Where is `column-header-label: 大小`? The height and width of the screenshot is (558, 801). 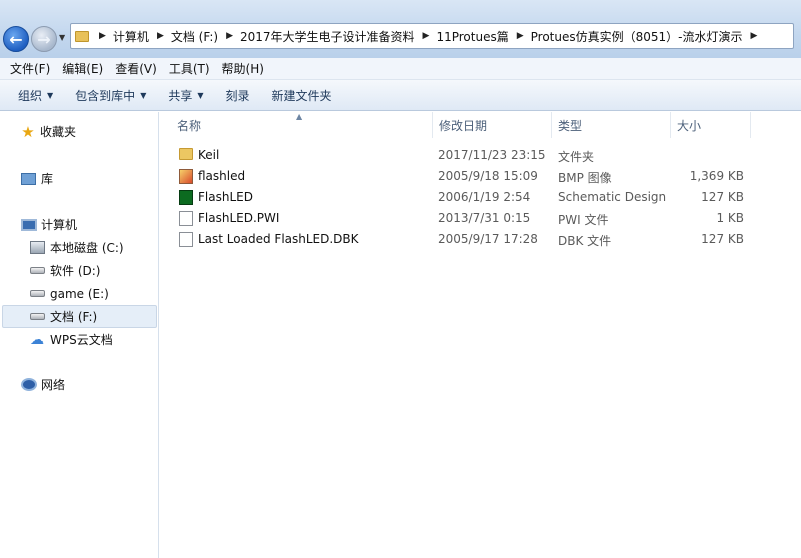 column-header-label: 大小 is located at coordinates (689, 125).